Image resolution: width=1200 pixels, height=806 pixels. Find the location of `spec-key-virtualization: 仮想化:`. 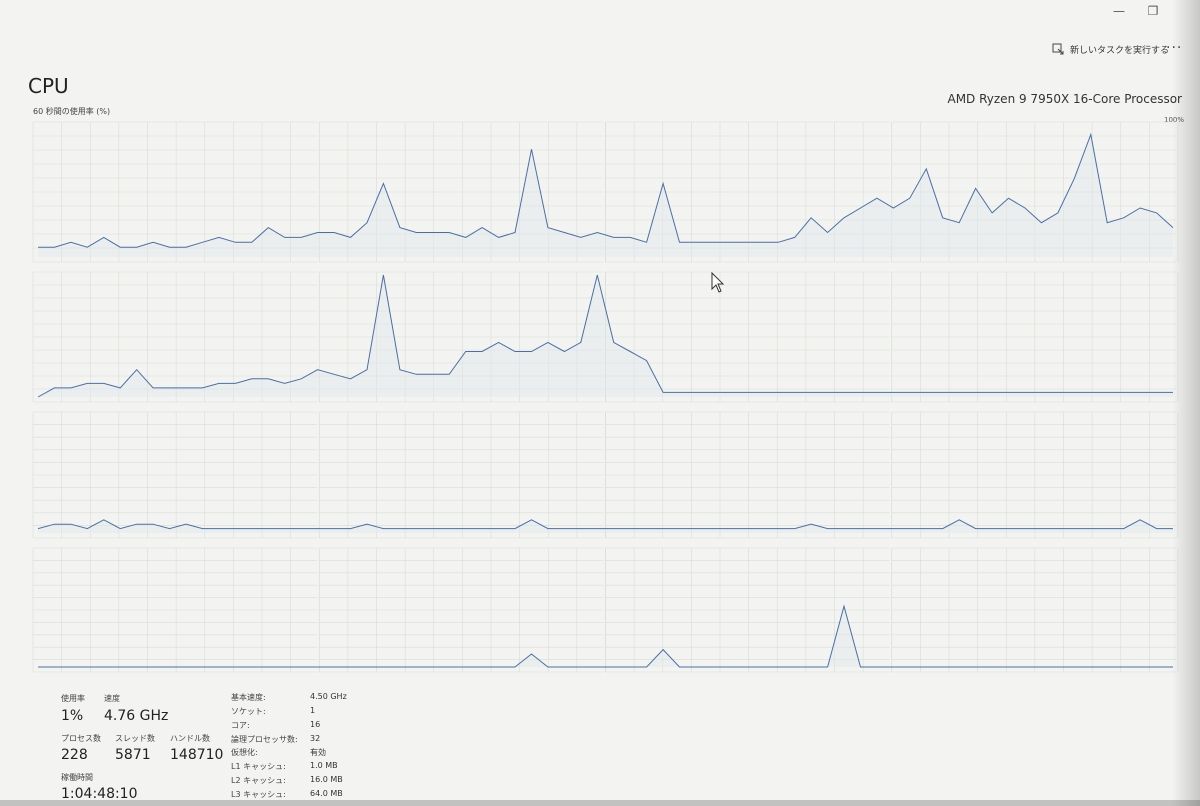

spec-key-virtualization: 仮想化: is located at coordinates (244, 752).